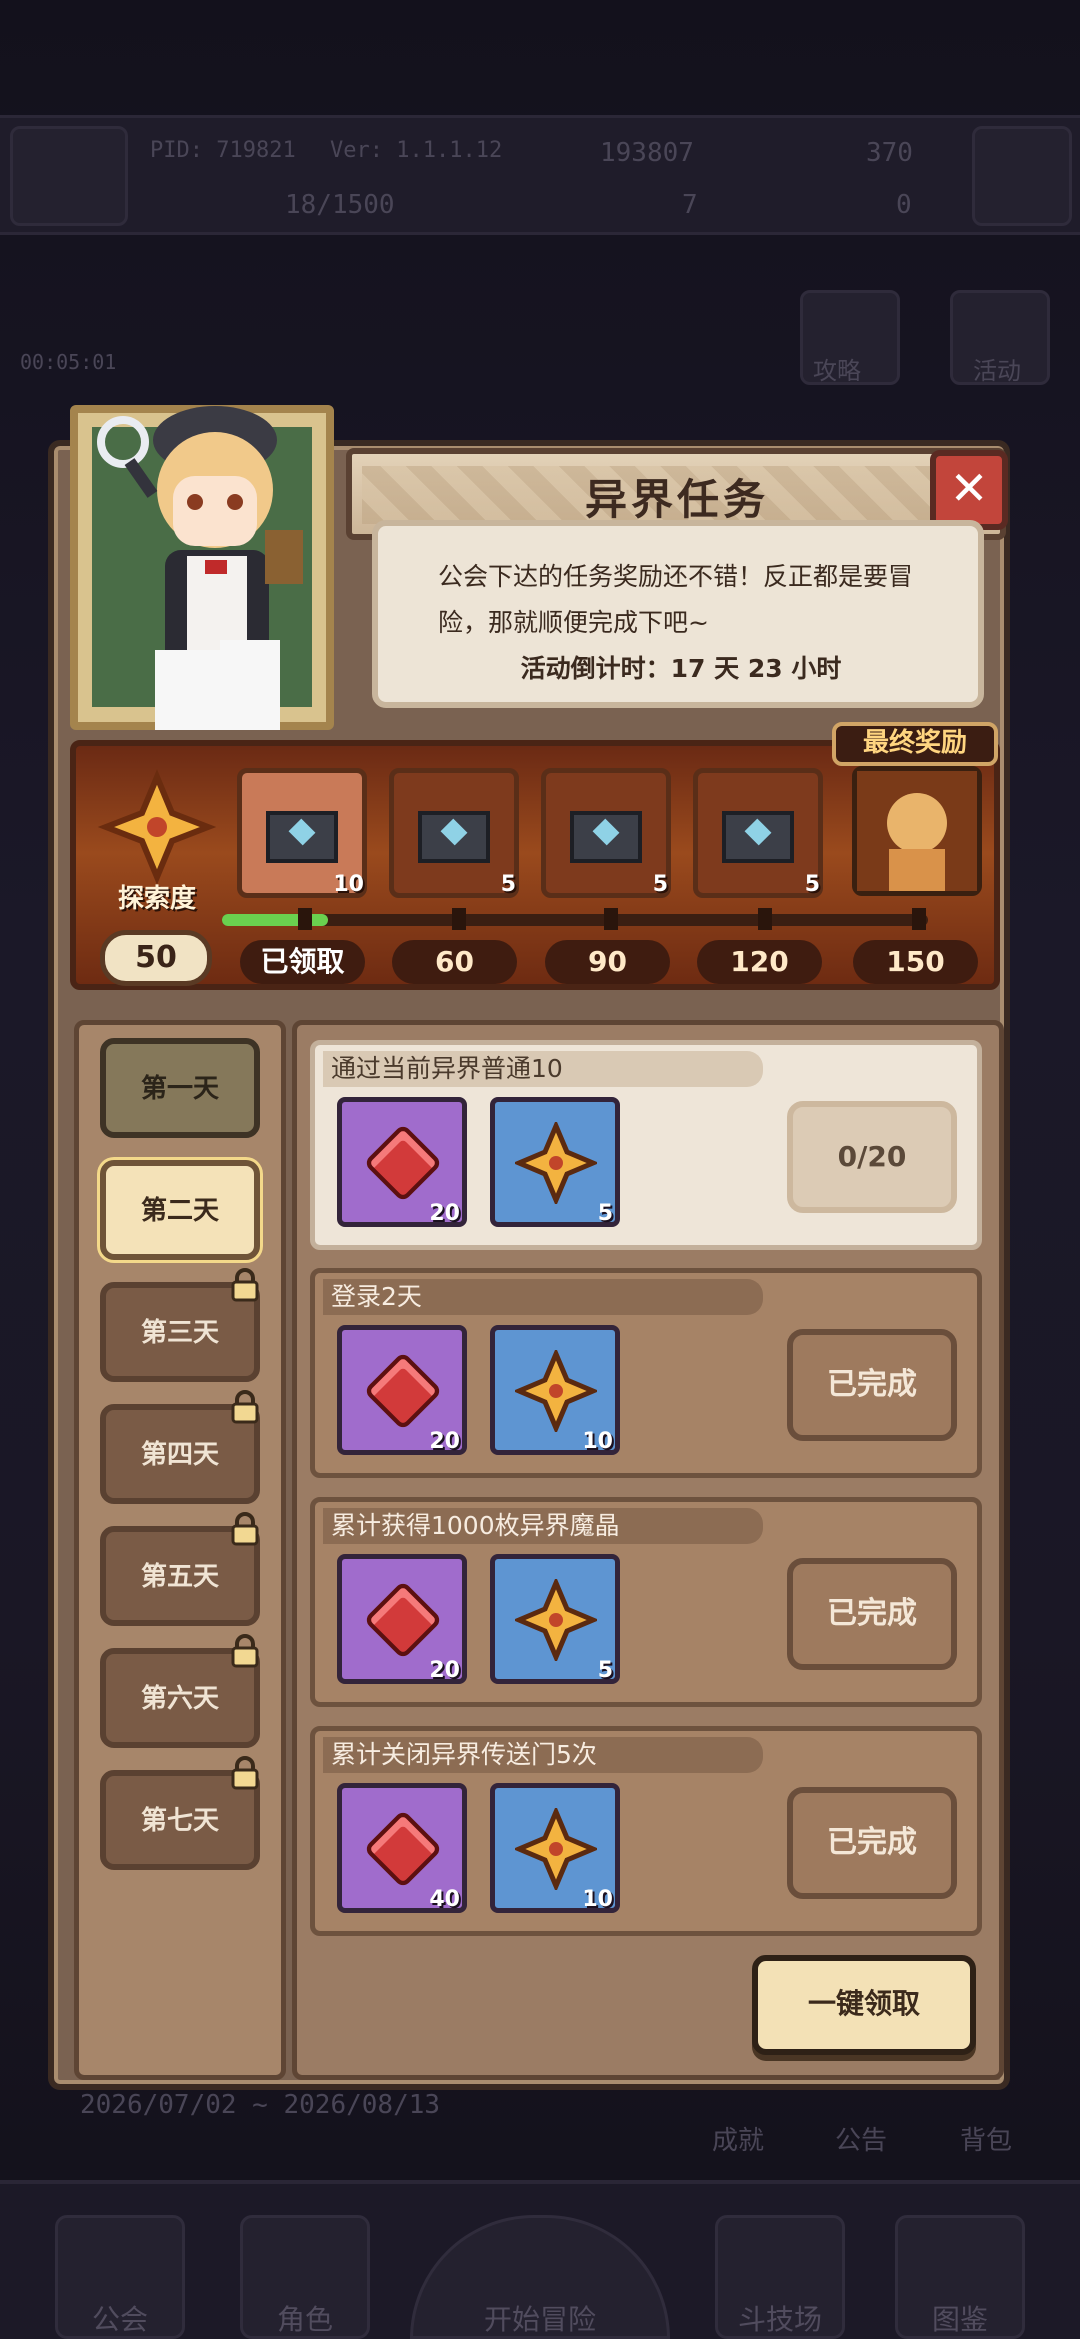 The width and height of the screenshot is (1080, 2339). What do you see at coordinates (690, 205) in the screenshot?
I see `clover-count: 7` at bounding box center [690, 205].